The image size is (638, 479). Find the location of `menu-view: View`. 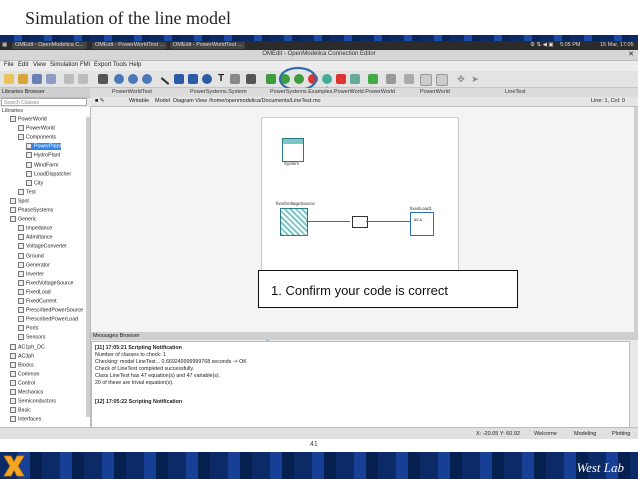

menu-view: View is located at coordinates (39, 65).